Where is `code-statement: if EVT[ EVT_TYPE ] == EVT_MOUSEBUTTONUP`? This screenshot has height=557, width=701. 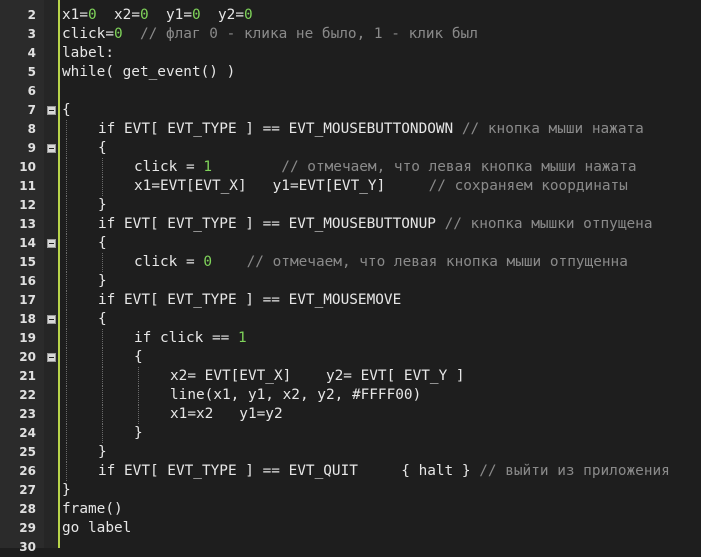 code-statement: if EVT[ EVT_TYPE ] == EVT_MOUSEBUTTONUP is located at coordinates (271, 224).